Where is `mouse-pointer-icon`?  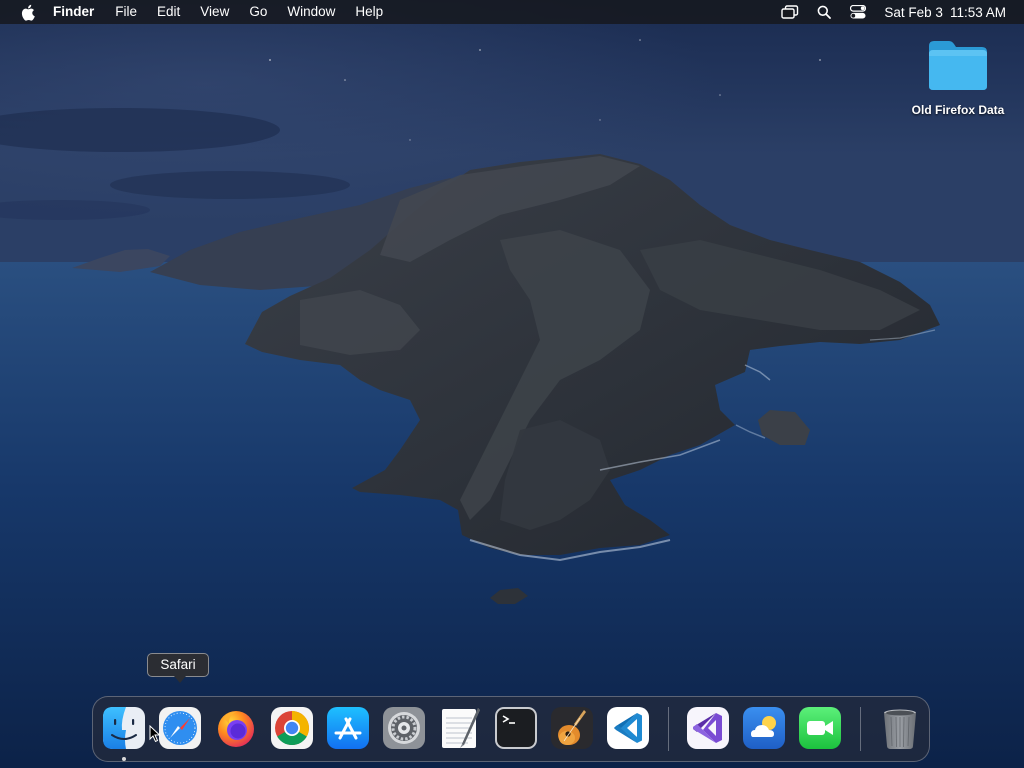 mouse-pointer-icon is located at coordinates (155, 734).